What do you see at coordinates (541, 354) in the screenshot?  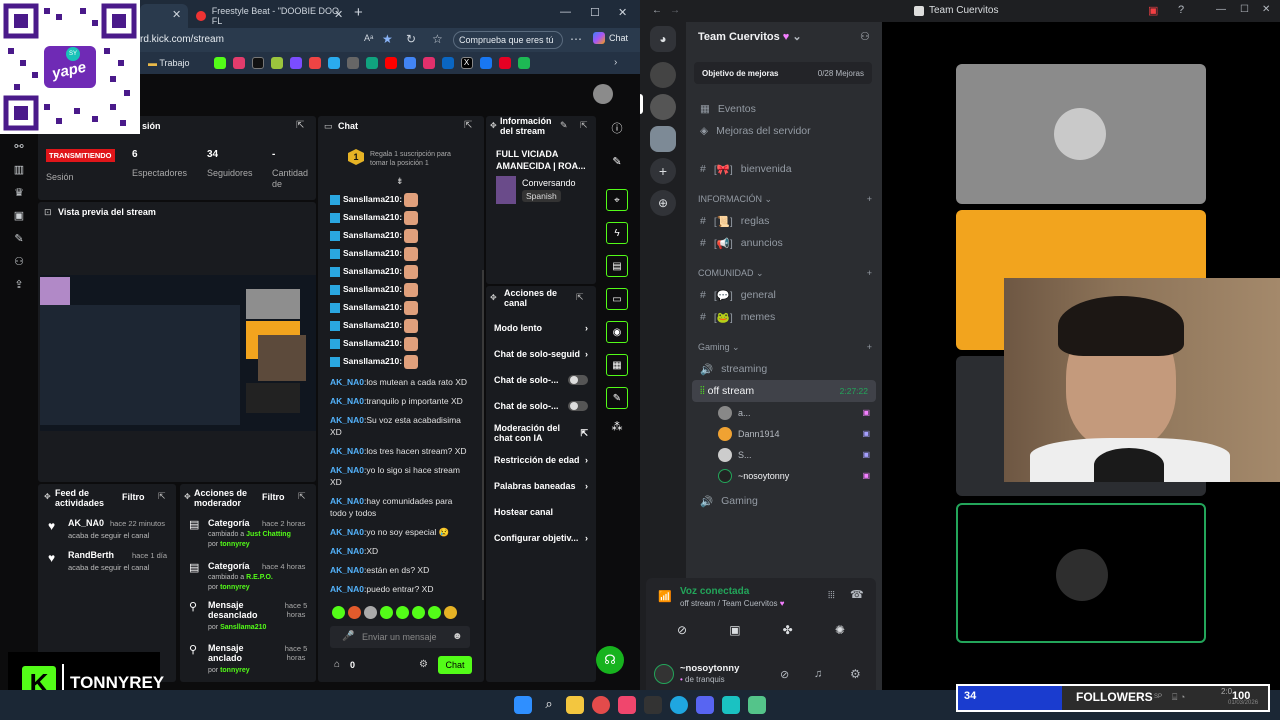 I see `followers-only-item: Chat de solo-seguid ›` at bounding box center [541, 354].